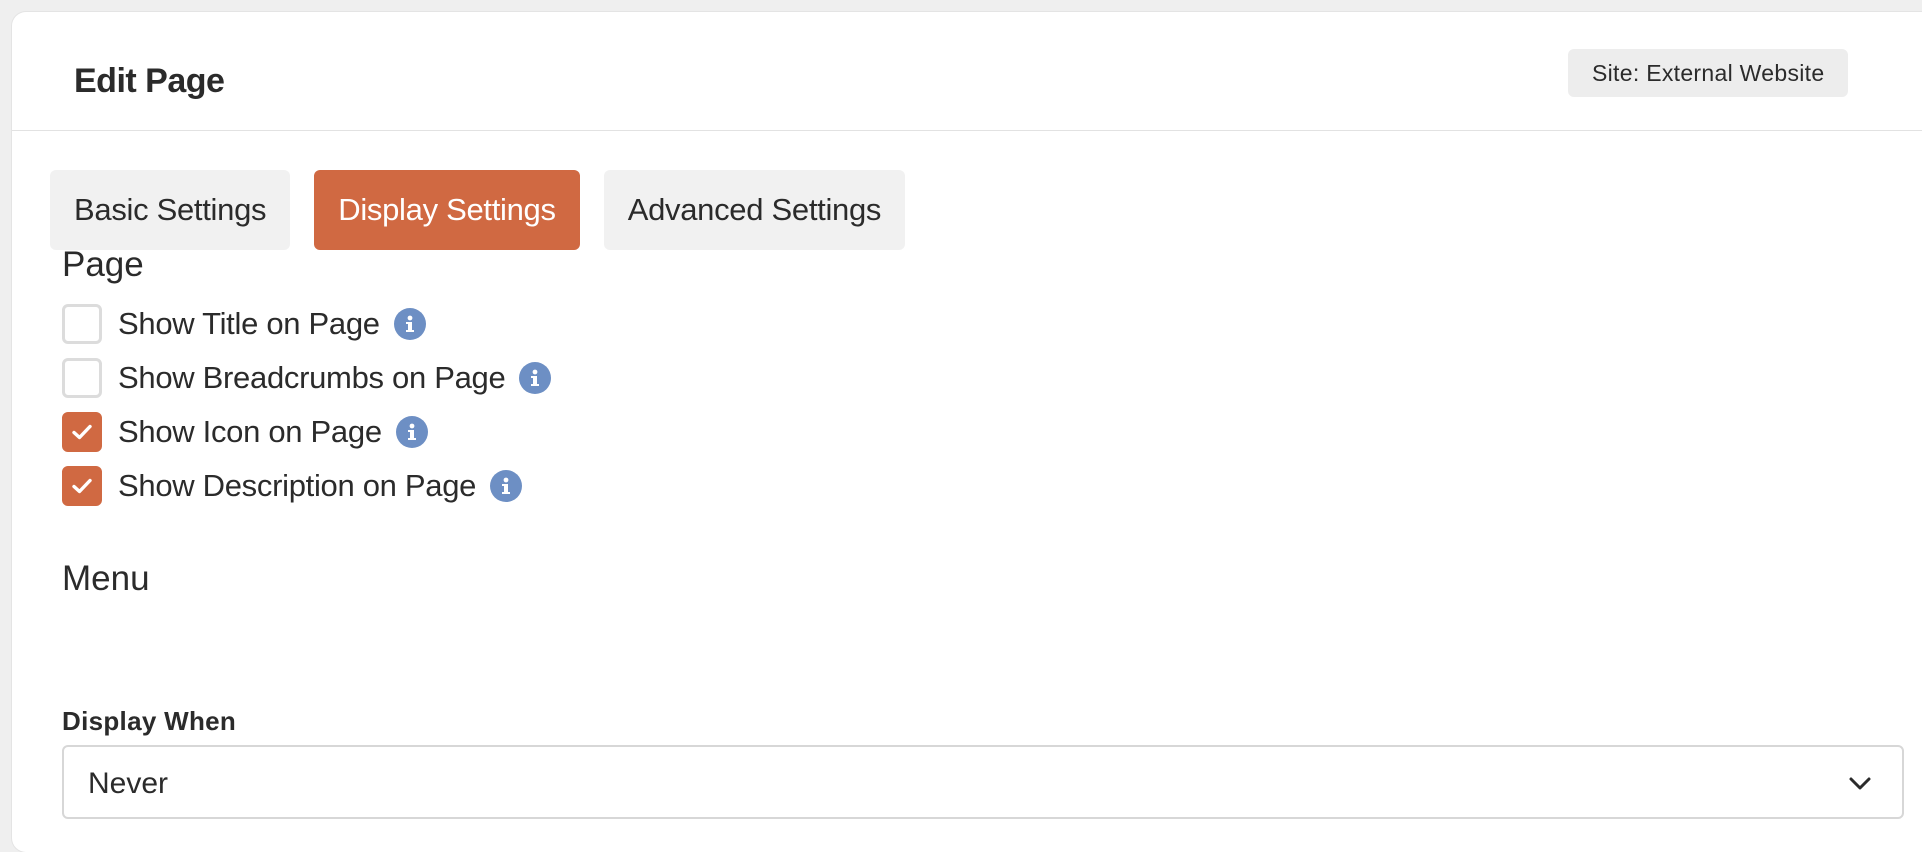  Describe the element at coordinates (967, 71) in the screenshot. I see `panel-header: Edit Page Site: External Website` at that location.